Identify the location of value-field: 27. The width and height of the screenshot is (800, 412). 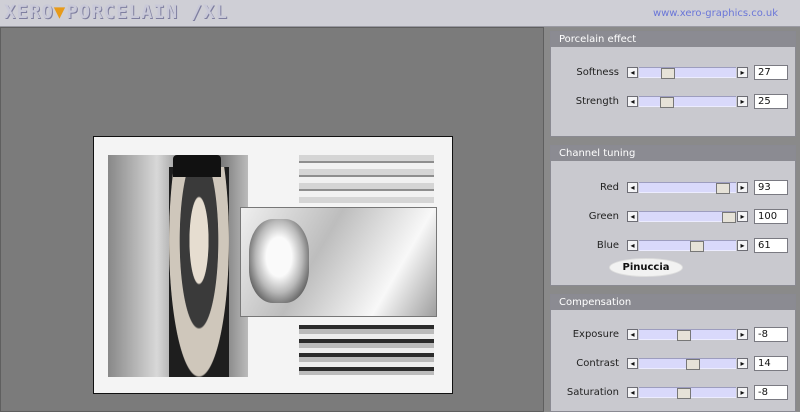
(771, 72).